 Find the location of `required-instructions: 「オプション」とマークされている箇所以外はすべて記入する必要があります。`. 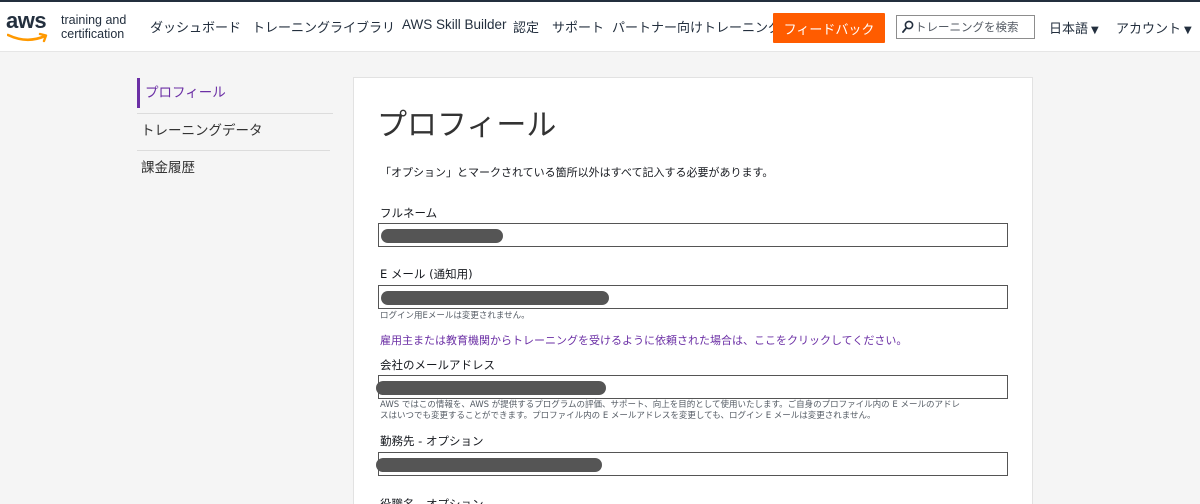

required-instructions: 「オプション」とマークされている箇所以外はすべて記入する必要があります。 is located at coordinates (577, 172).